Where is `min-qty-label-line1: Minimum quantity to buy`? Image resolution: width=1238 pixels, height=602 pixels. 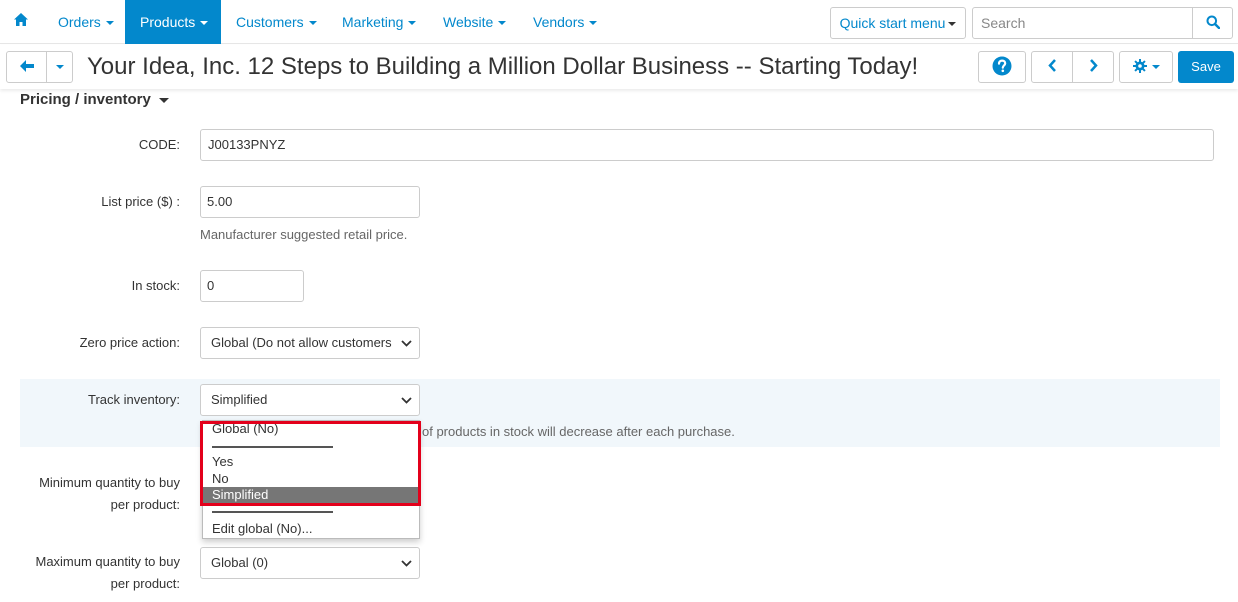
min-qty-label-line1: Minimum quantity to buy is located at coordinates (109, 482).